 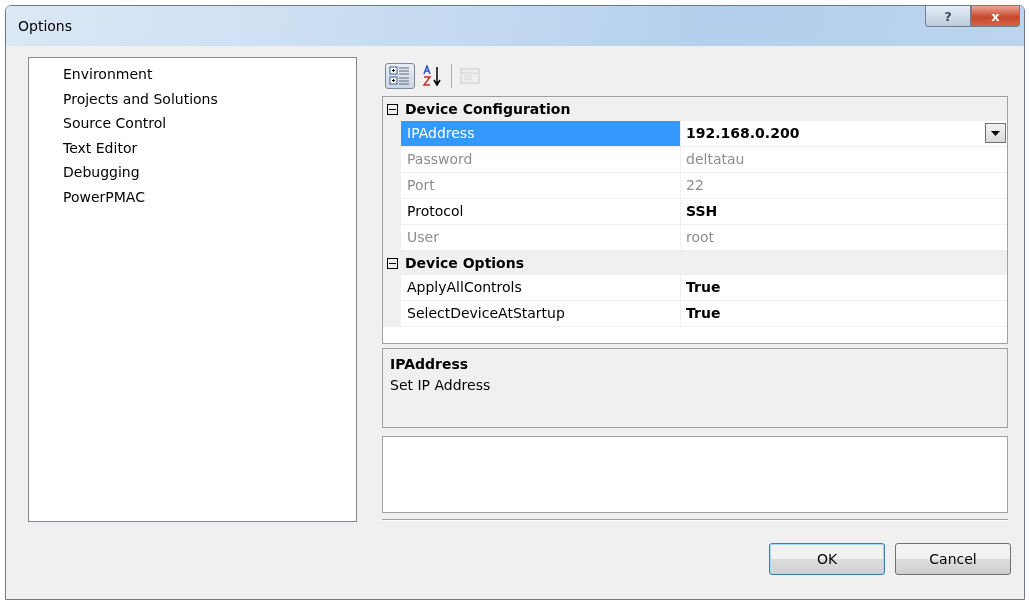 I want to click on description-title: IPAddress, so click(x=430, y=364).